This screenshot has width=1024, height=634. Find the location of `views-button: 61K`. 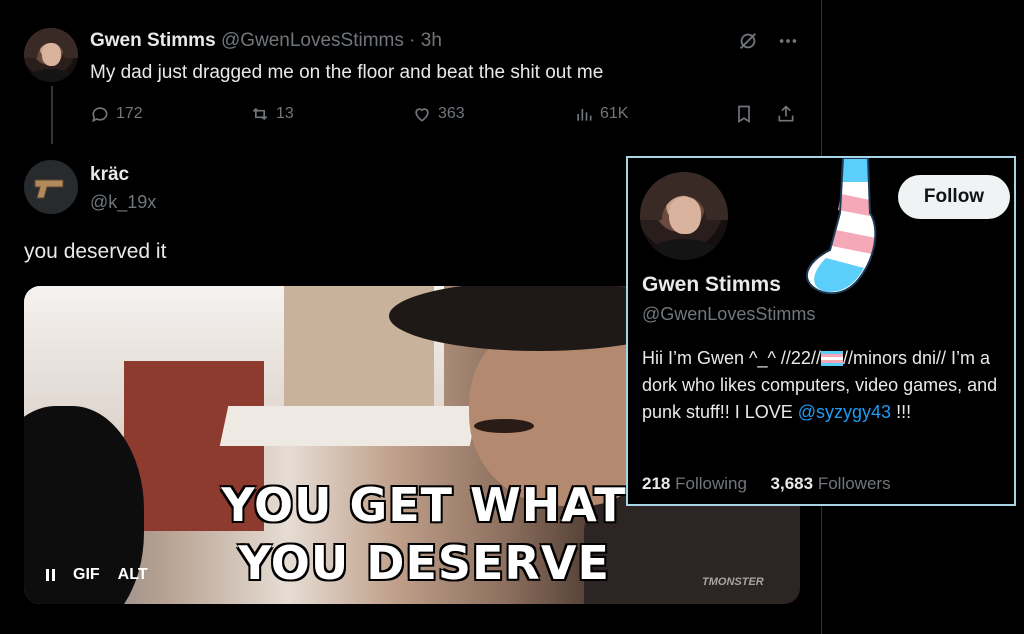

views-button: 61K is located at coordinates (601, 114).